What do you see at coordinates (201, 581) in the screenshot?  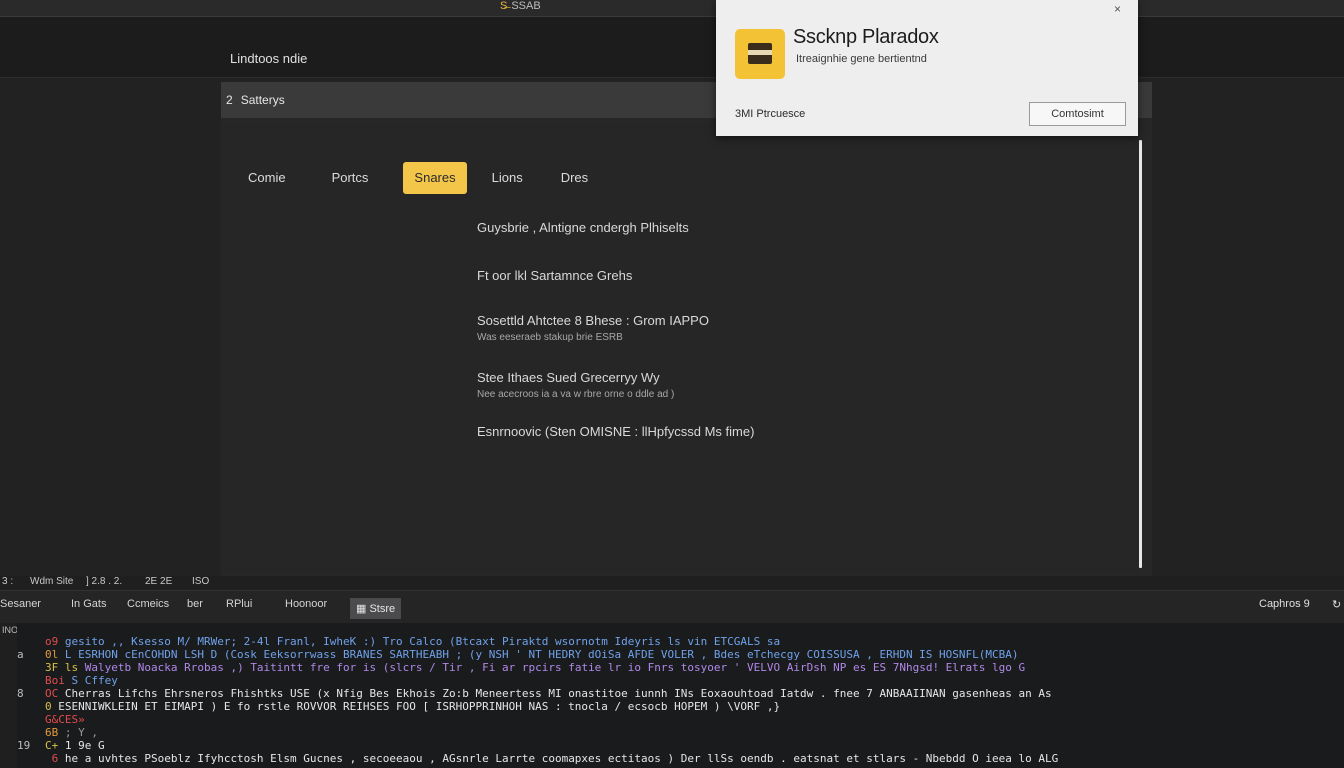 I see `status-item: ISO` at bounding box center [201, 581].